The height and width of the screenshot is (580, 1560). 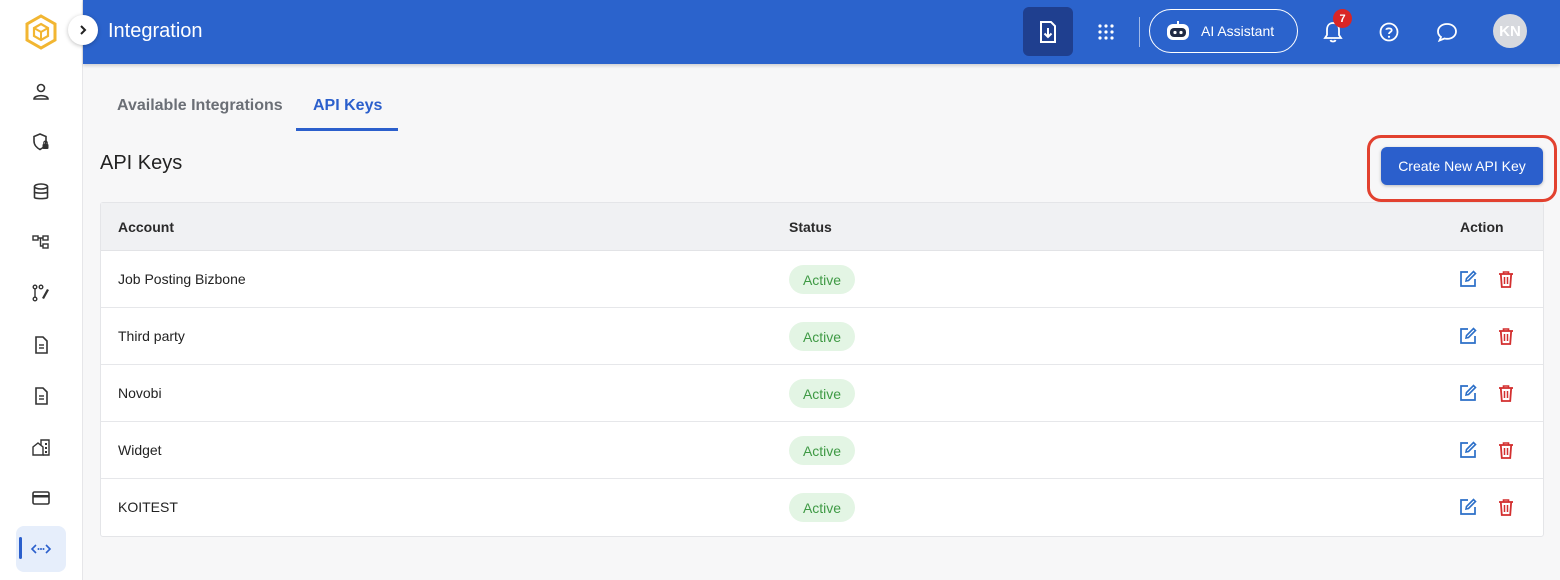 I want to click on apps-grid-icon, so click(x=1106, y=32).